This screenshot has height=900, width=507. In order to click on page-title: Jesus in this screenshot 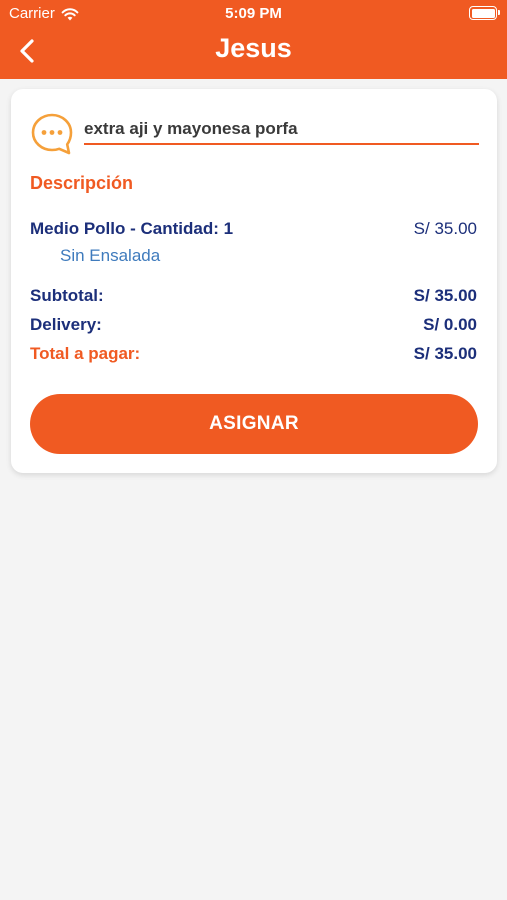, I will do `click(253, 48)`.